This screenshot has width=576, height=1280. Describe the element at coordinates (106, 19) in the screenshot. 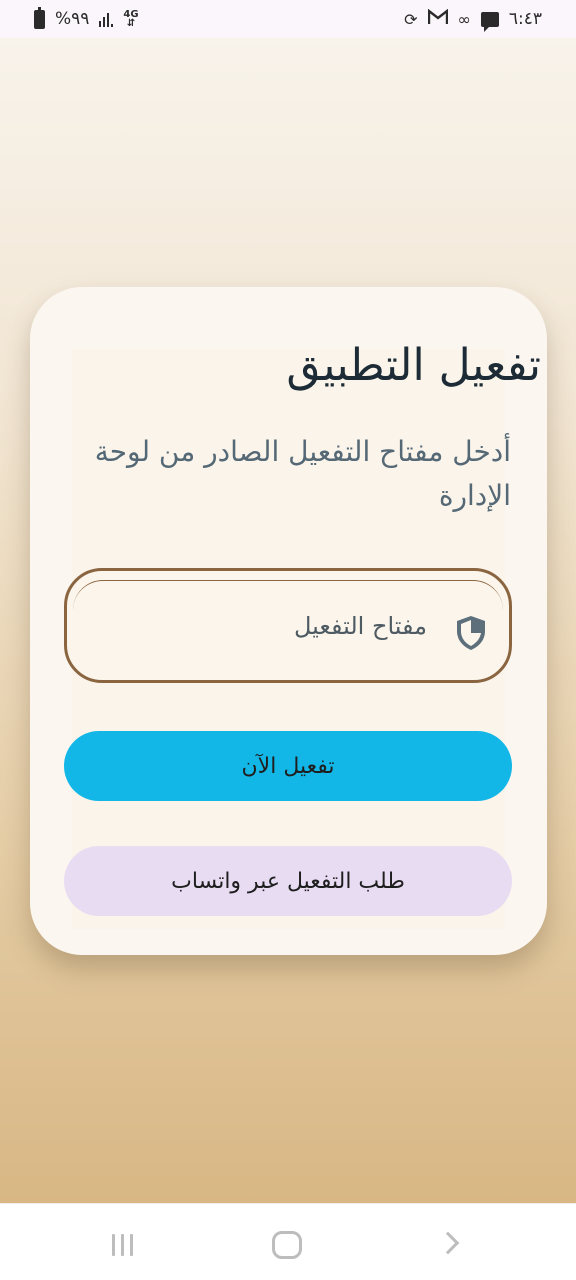

I see `signal-icon` at that location.